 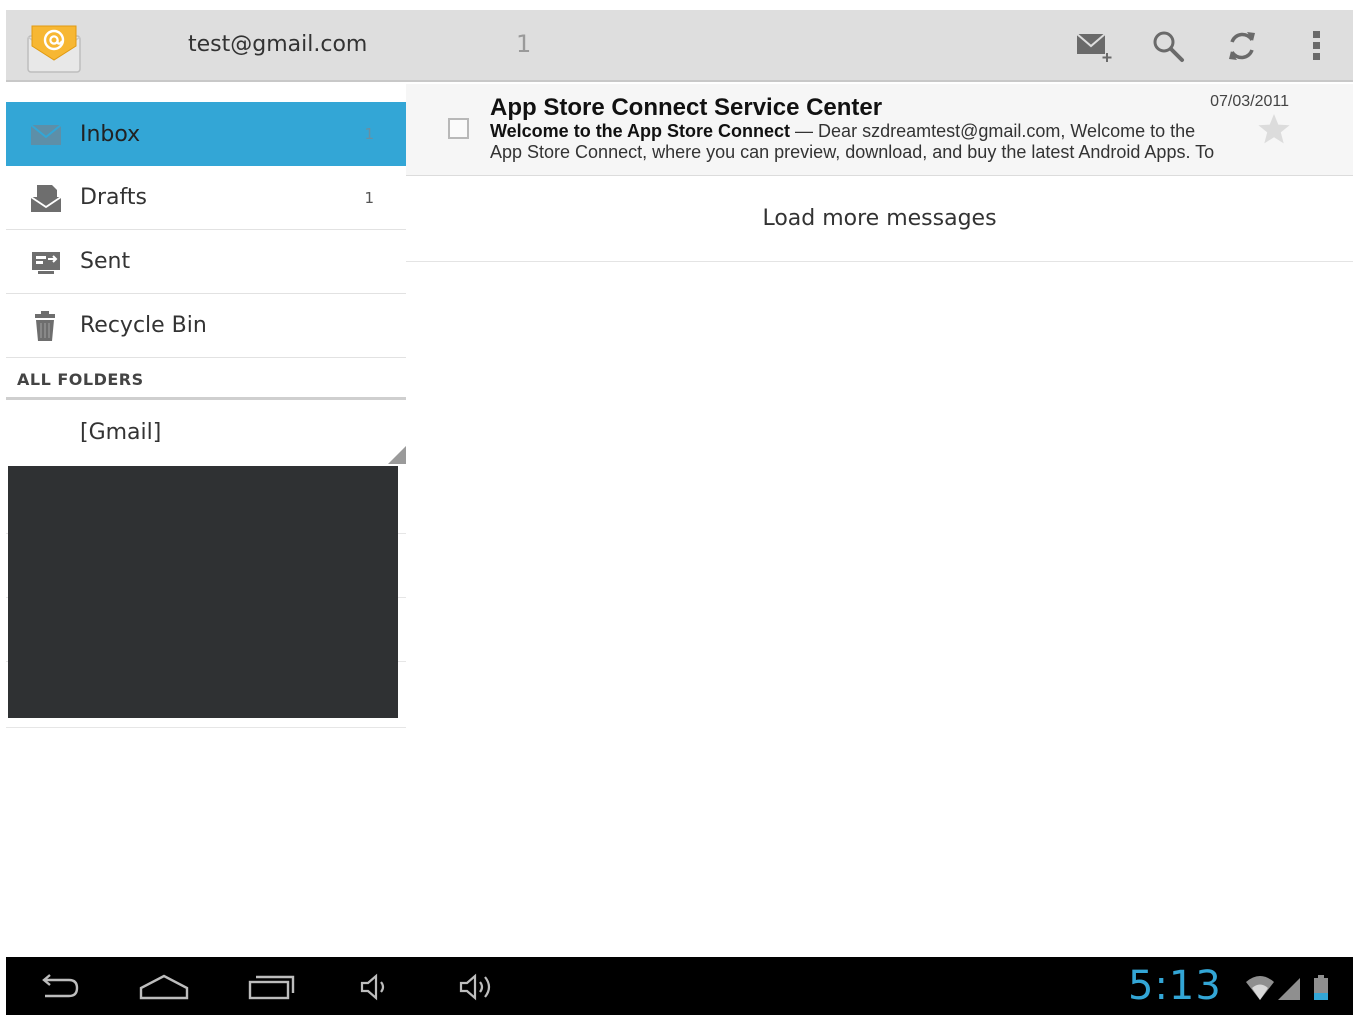 What do you see at coordinates (478, 987) in the screenshot?
I see `volume-up-icon` at bounding box center [478, 987].